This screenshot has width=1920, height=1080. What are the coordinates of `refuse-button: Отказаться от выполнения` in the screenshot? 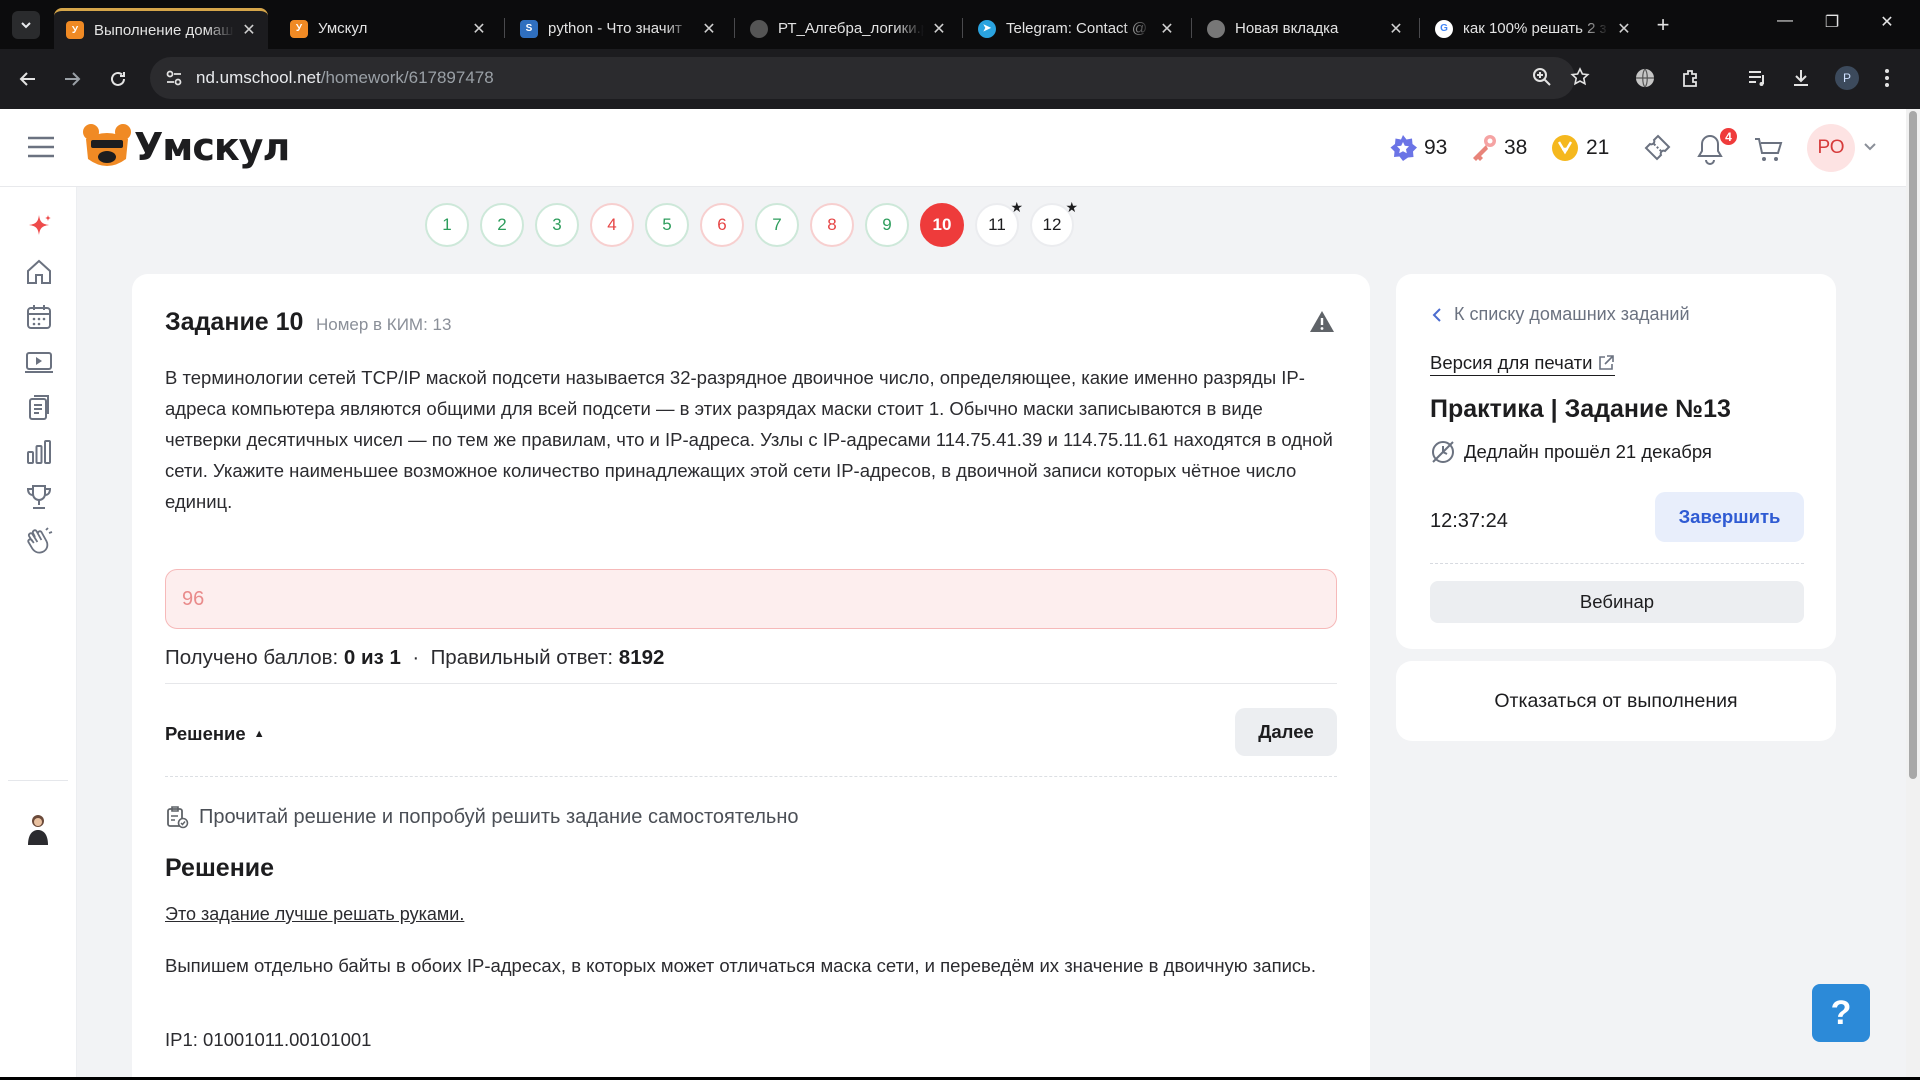 It's located at (1616, 701).